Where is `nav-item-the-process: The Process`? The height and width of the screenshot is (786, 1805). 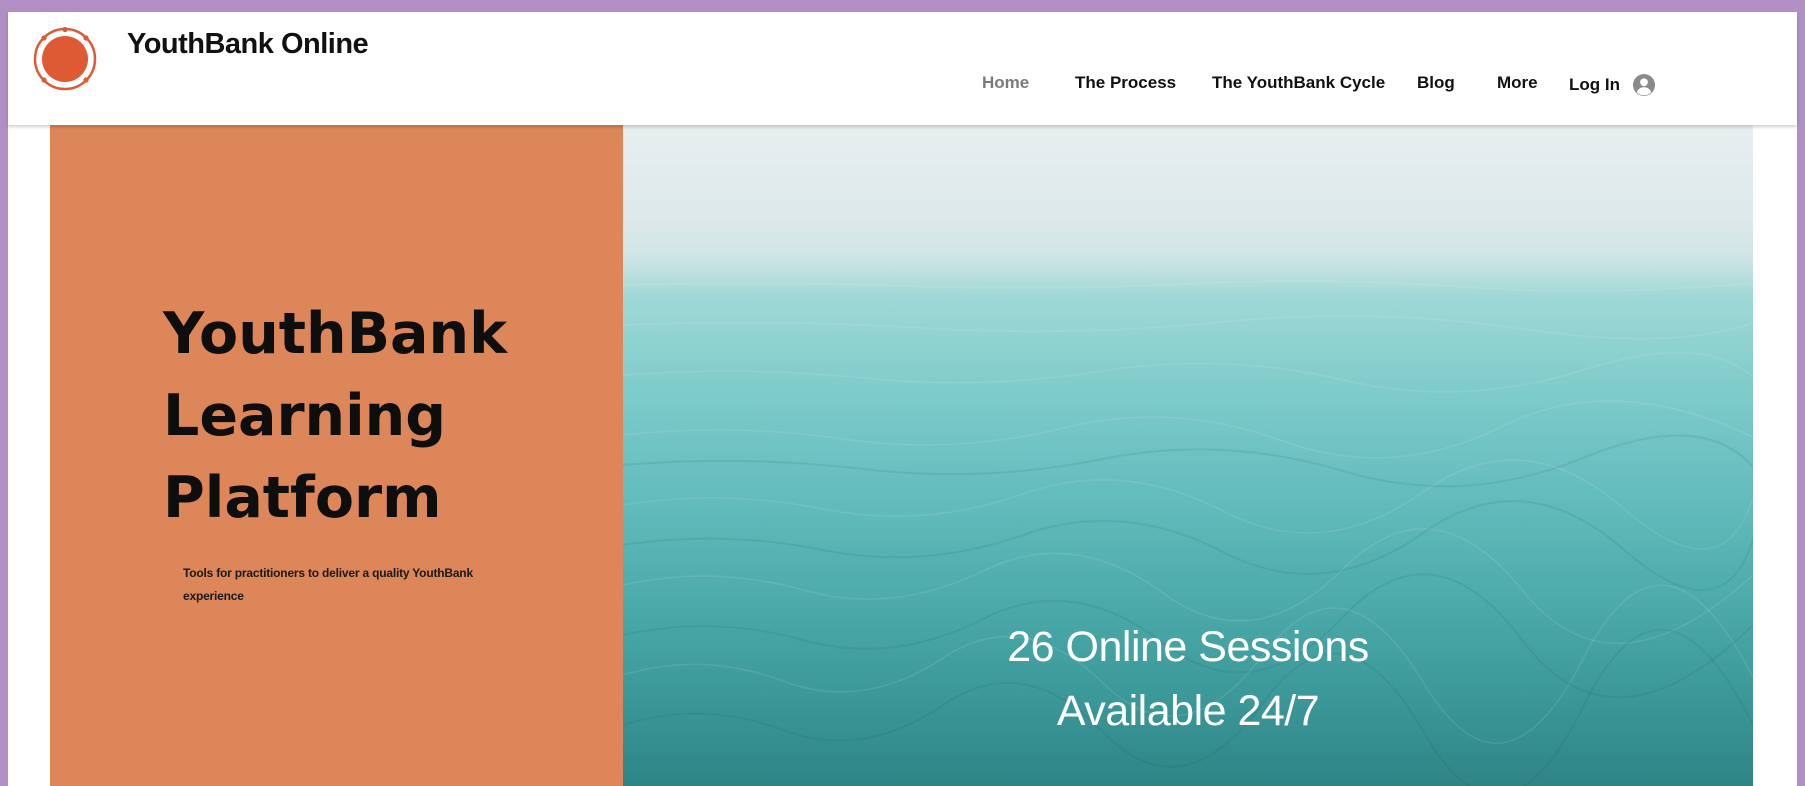 nav-item-the-process: The Process is located at coordinates (1125, 83).